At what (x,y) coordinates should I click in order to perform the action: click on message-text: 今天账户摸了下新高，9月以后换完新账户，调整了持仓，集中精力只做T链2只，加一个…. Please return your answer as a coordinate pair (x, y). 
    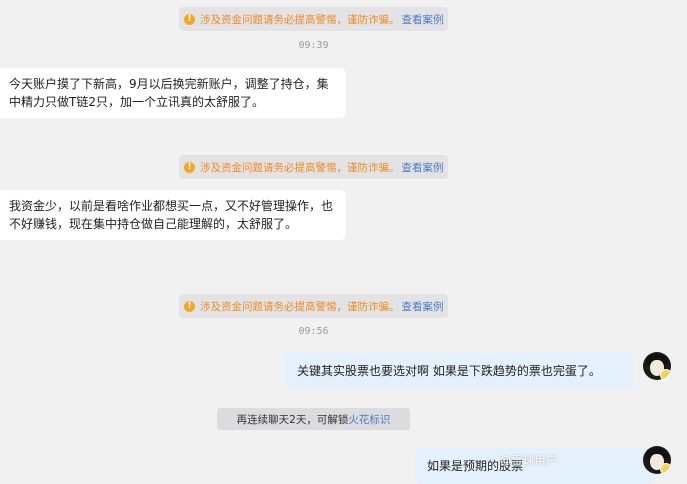
    Looking at the image, I should click on (169, 93).